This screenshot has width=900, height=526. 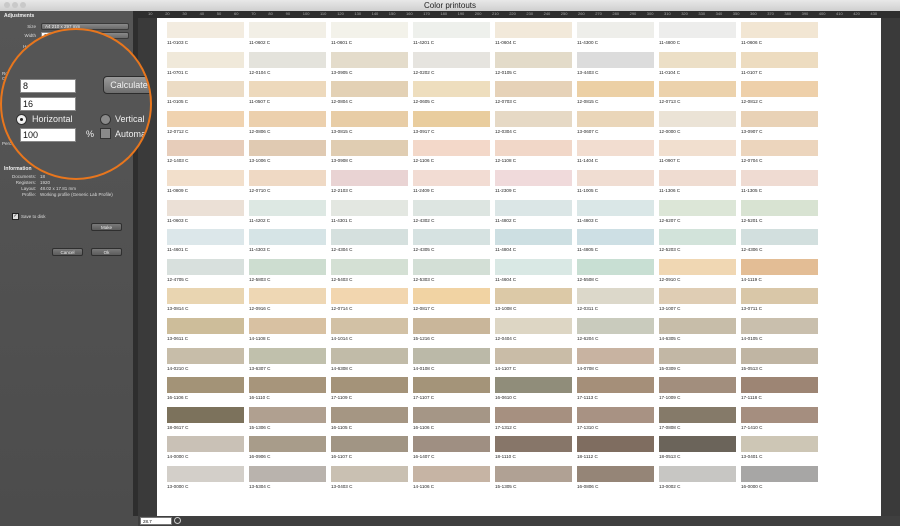 What do you see at coordinates (202, 13) in the screenshot?
I see `ruler-tick: 40` at bounding box center [202, 13].